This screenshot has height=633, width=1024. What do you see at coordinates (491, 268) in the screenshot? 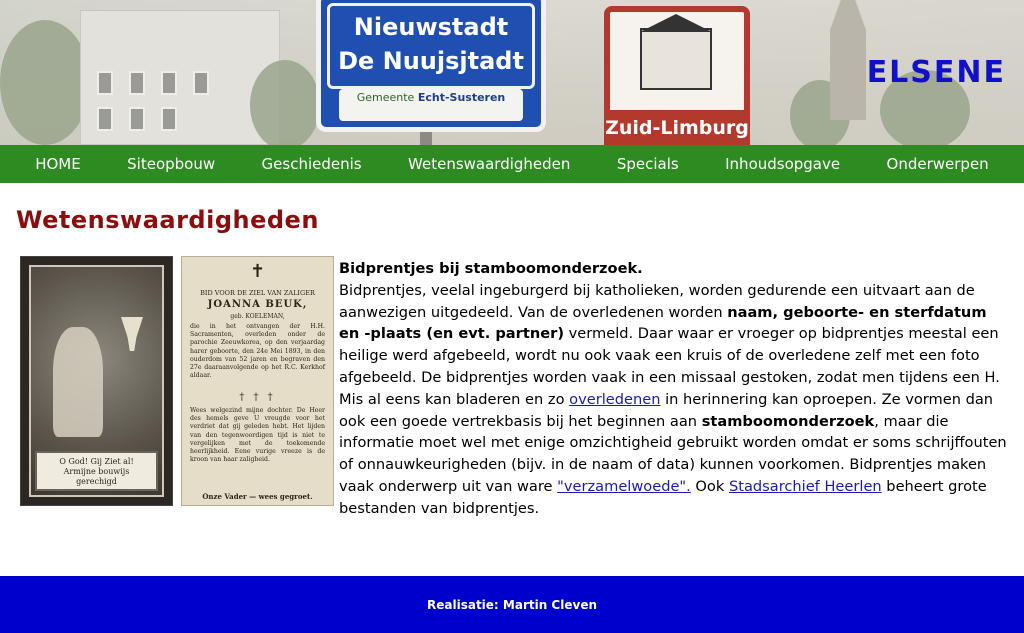
I see `article-title: Bidprentjes bij stamboomonderzoek.` at bounding box center [491, 268].